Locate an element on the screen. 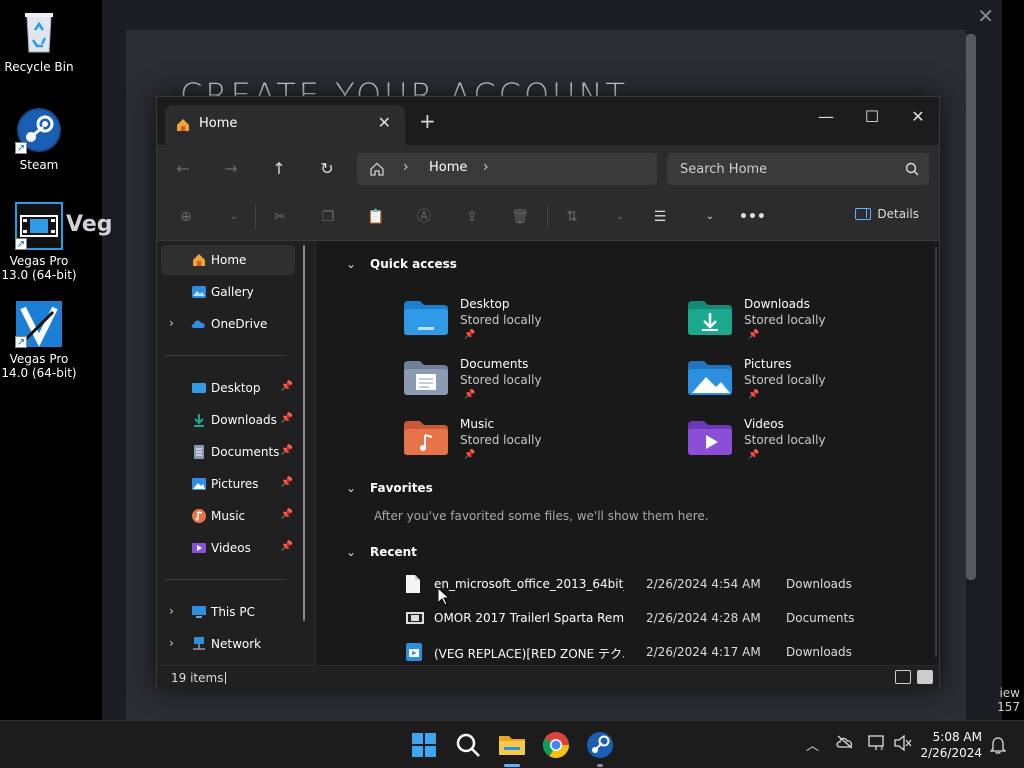 Image resolution: width=1024 pixels, height=768 pixels. search-button is located at coordinates (468, 745).